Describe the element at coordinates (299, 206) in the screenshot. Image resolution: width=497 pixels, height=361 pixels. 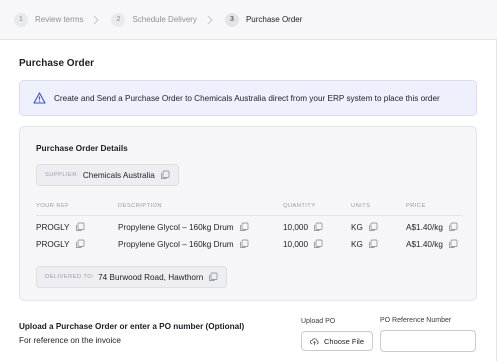
I see `column-header-quantity: QUANTITY` at that location.